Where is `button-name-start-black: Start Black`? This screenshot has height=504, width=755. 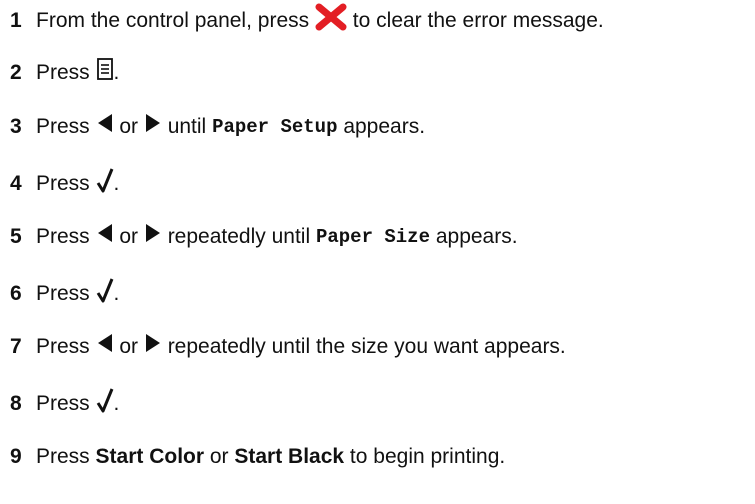 button-name-start-black: Start Black is located at coordinates (289, 456).